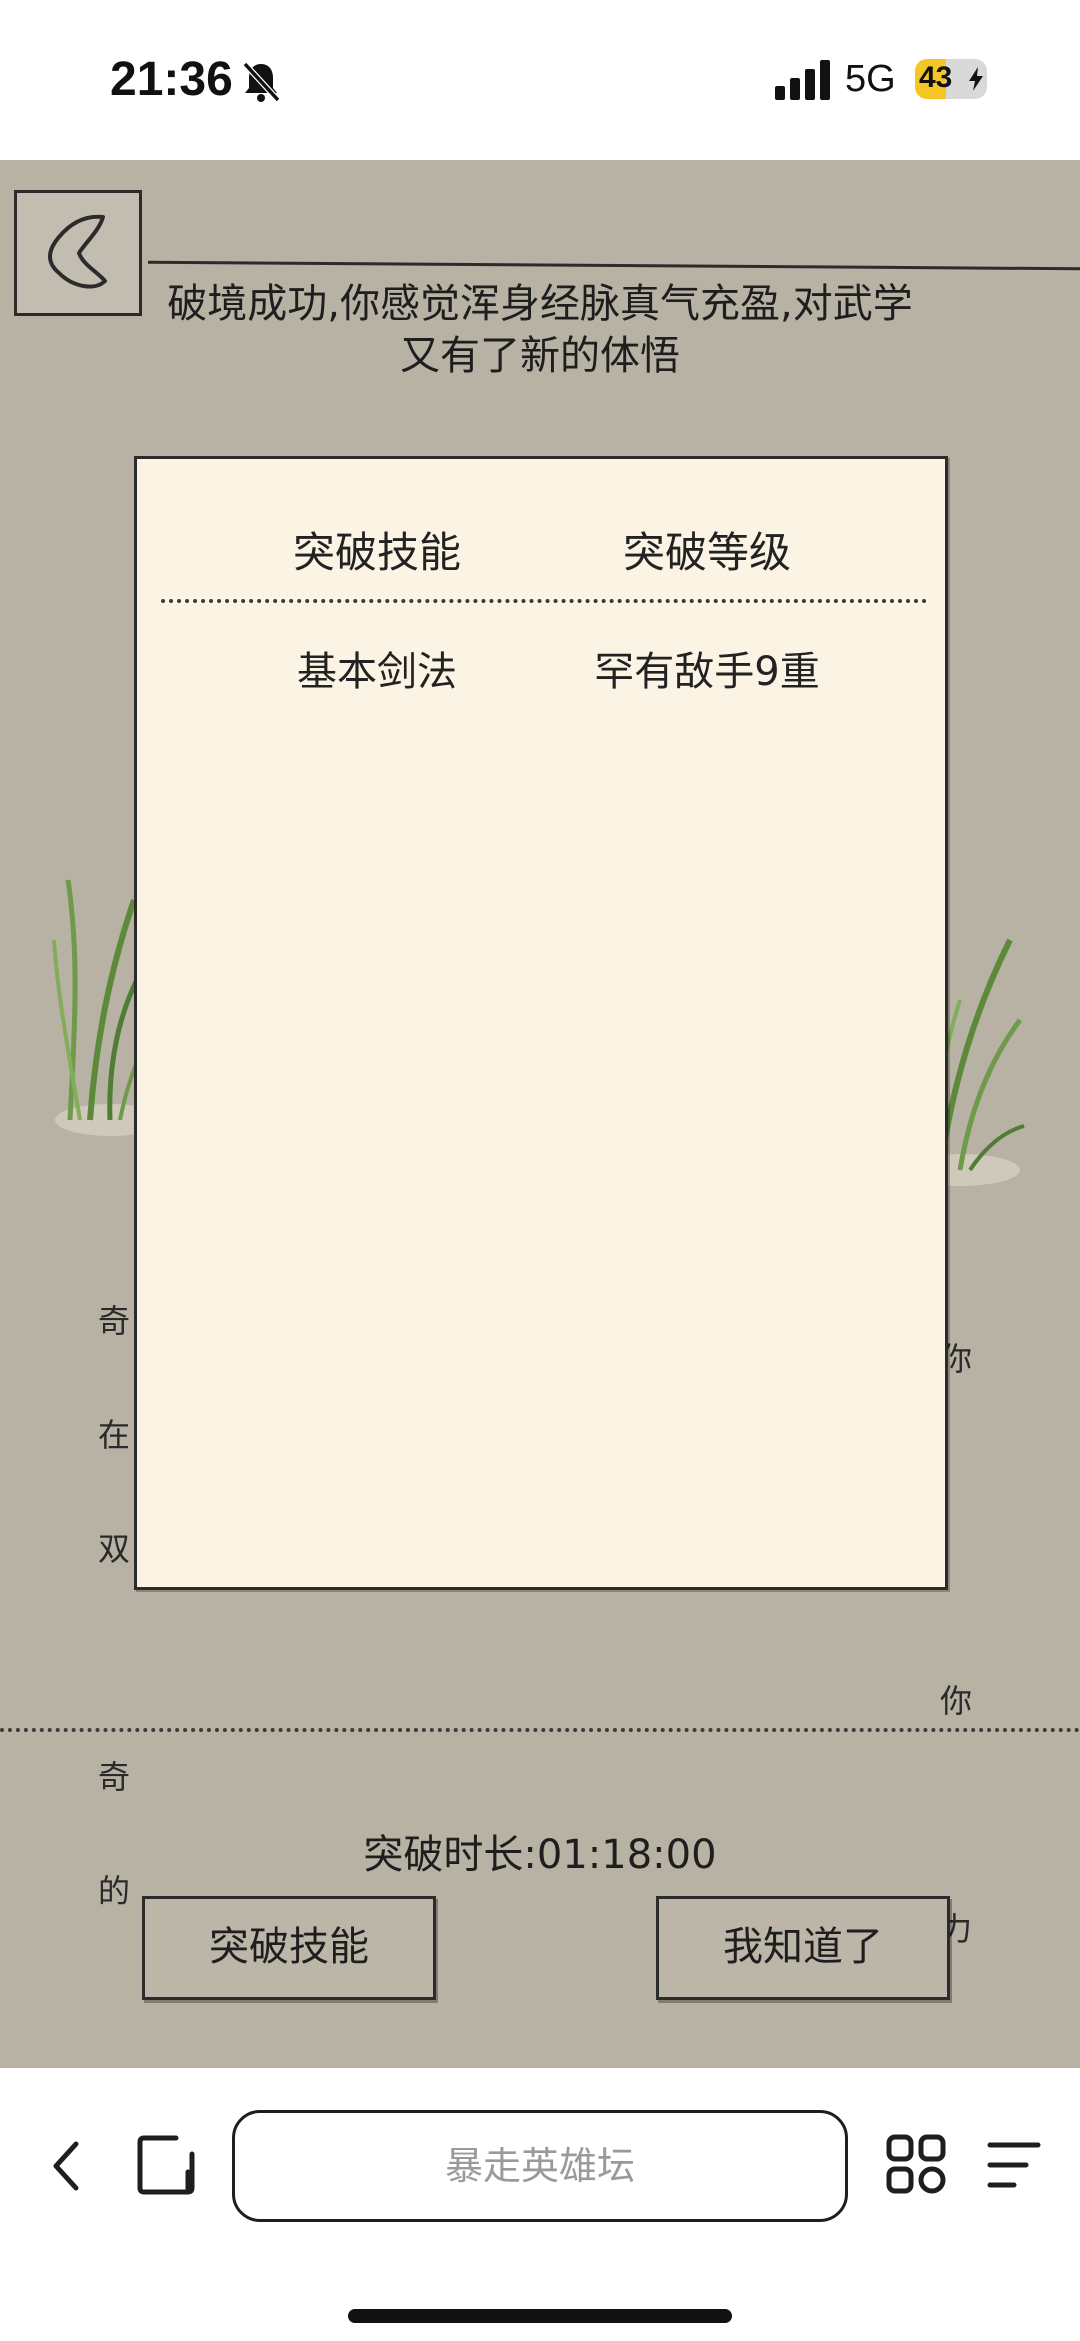  I want to click on got-it-button: 我知道了, so click(803, 1948).